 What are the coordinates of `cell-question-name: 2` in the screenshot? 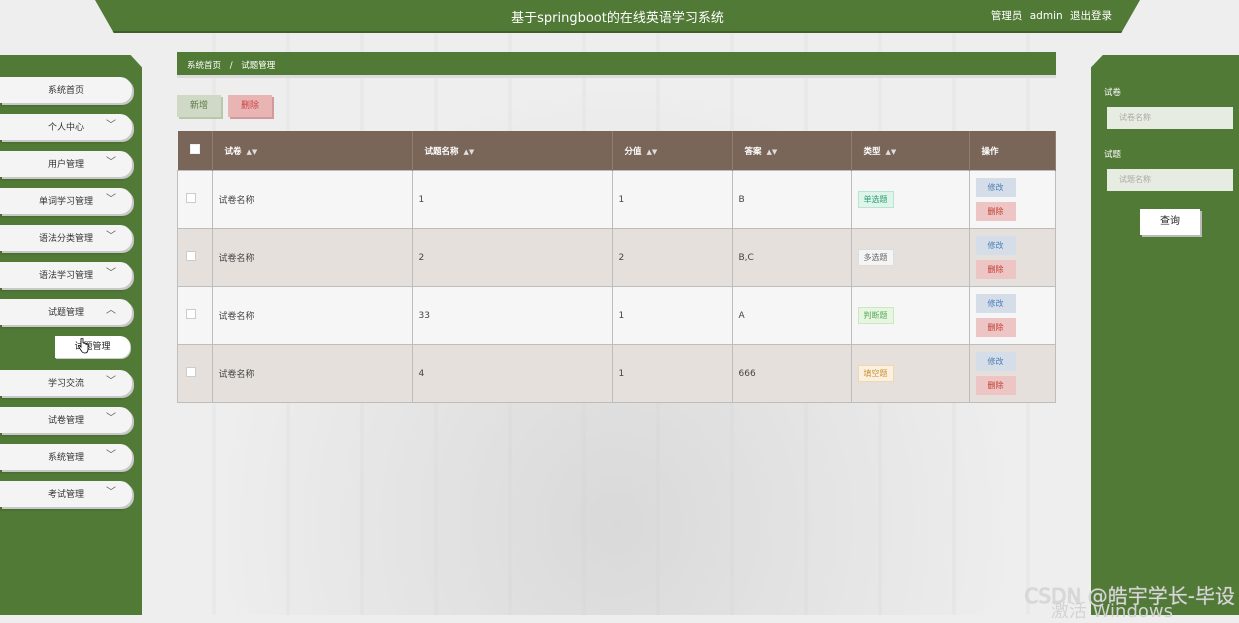 It's located at (512, 257).